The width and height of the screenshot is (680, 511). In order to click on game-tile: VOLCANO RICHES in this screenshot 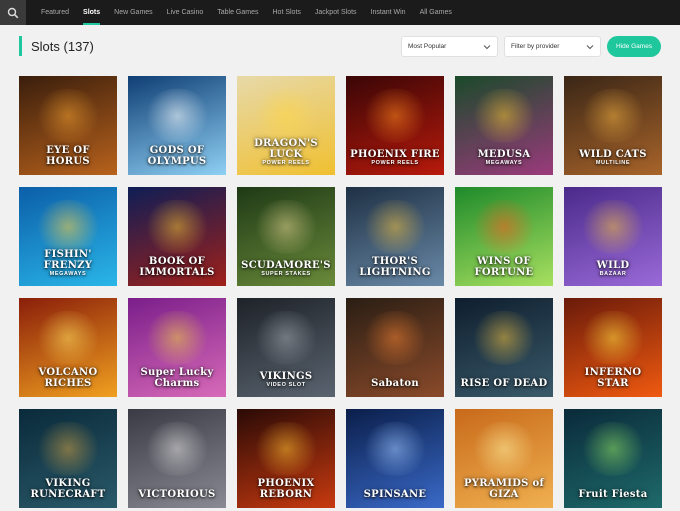, I will do `click(68, 347)`.